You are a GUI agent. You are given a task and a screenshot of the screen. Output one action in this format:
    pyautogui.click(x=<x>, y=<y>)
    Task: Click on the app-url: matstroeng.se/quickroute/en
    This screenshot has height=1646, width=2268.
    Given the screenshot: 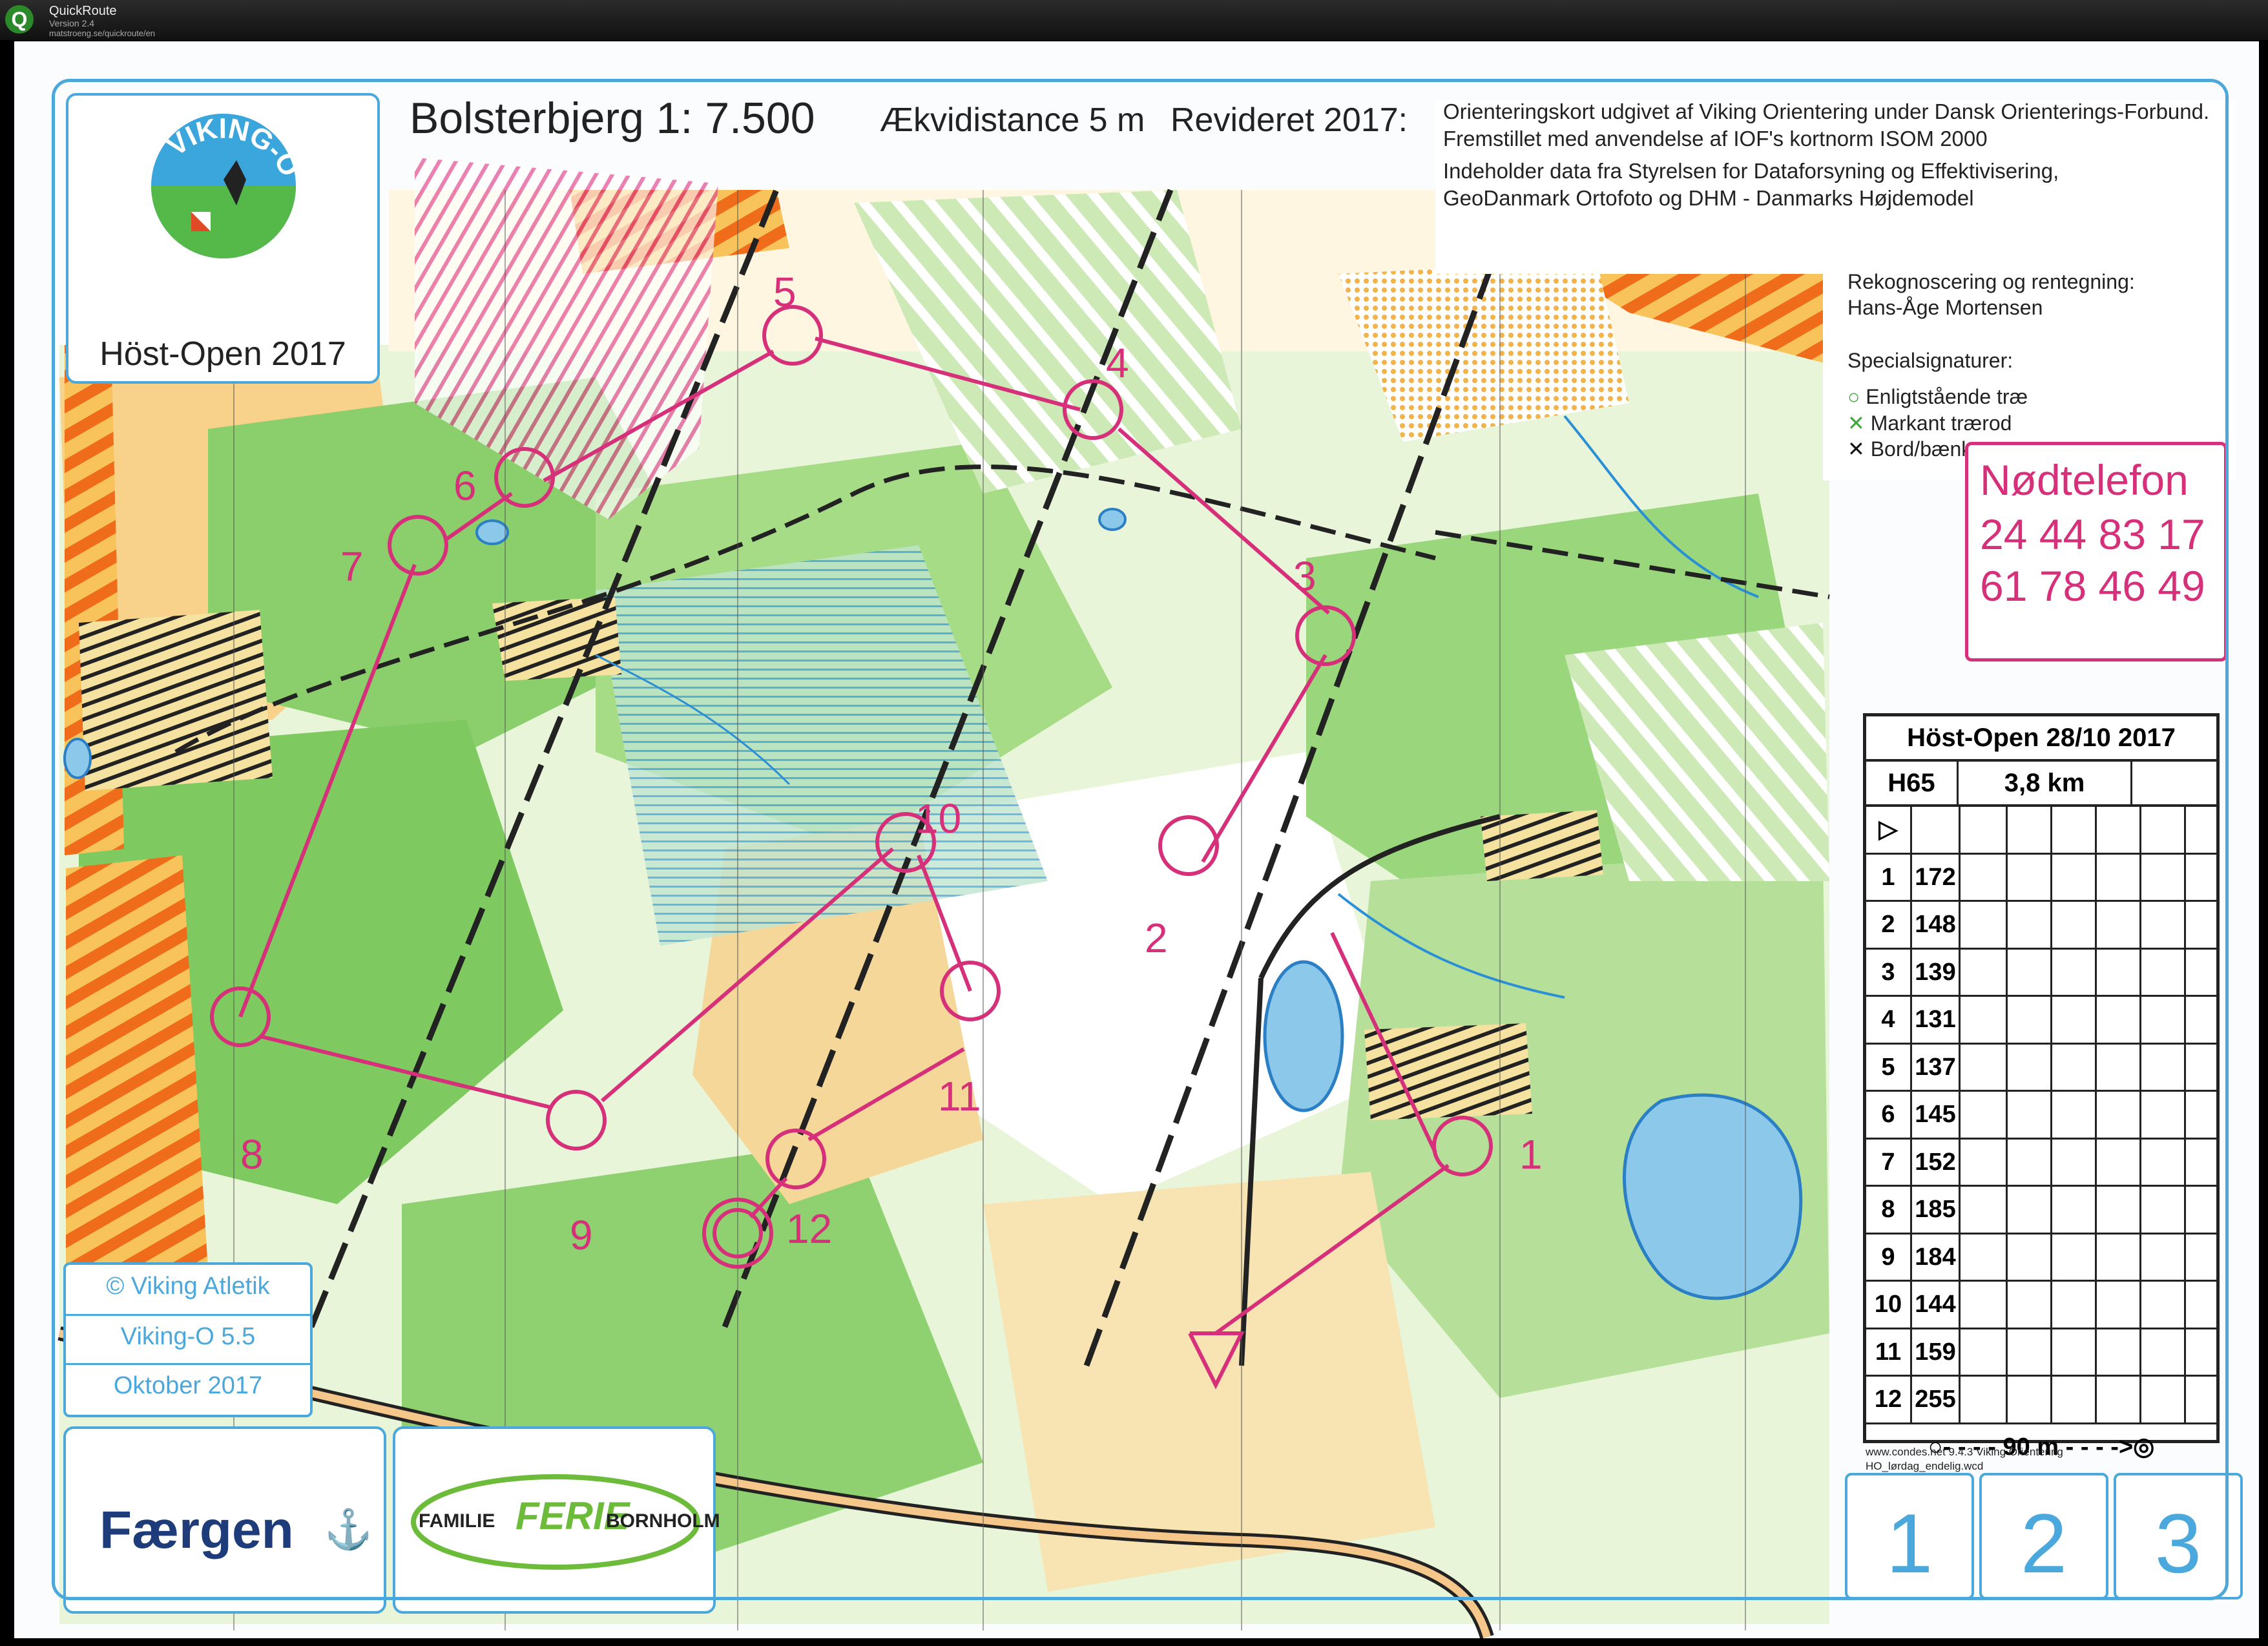 What is the action you would take?
    pyautogui.click(x=102, y=33)
    